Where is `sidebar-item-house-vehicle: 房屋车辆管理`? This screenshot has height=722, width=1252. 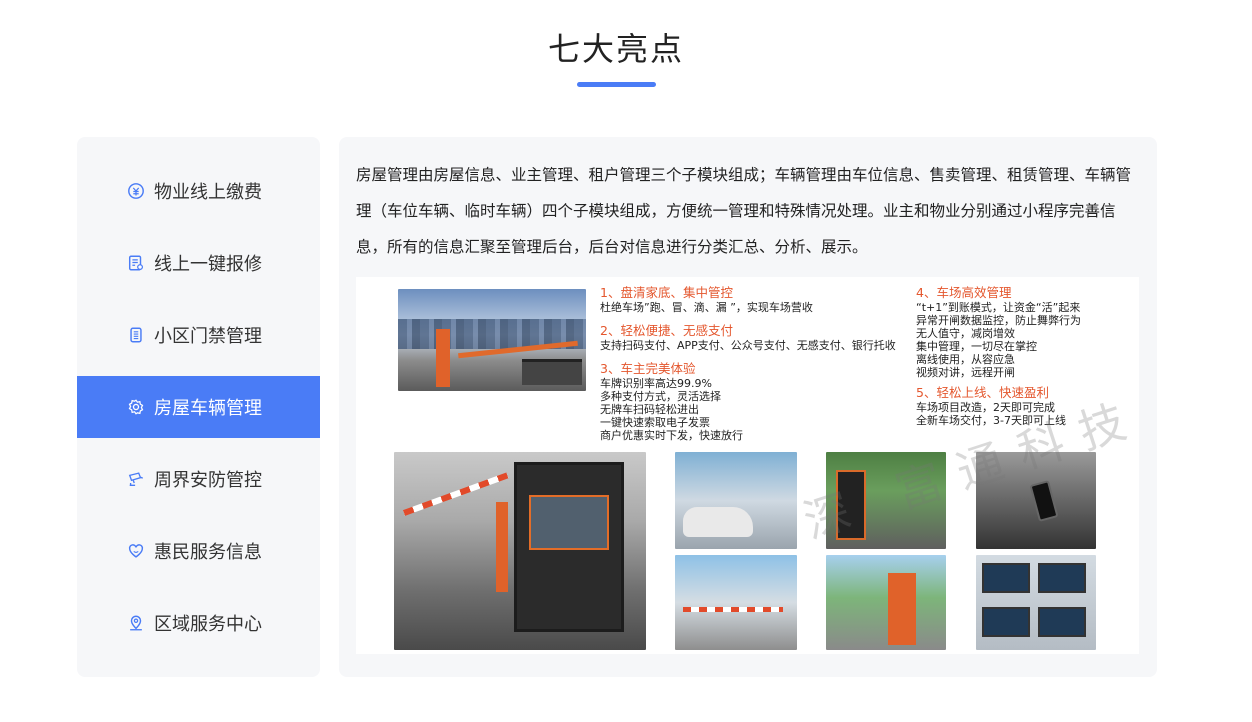 sidebar-item-house-vehicle: 房屋车辆管理 is located at coordinates (198, 407).